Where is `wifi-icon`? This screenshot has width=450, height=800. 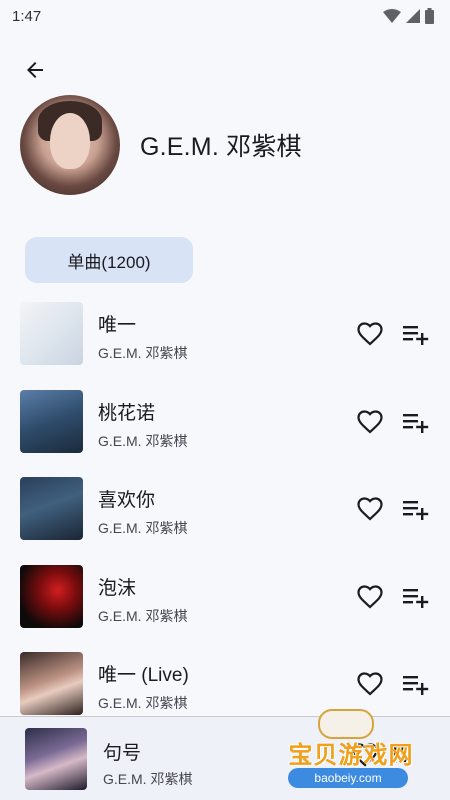
wifi-icon is located at coordinates (392, 16).